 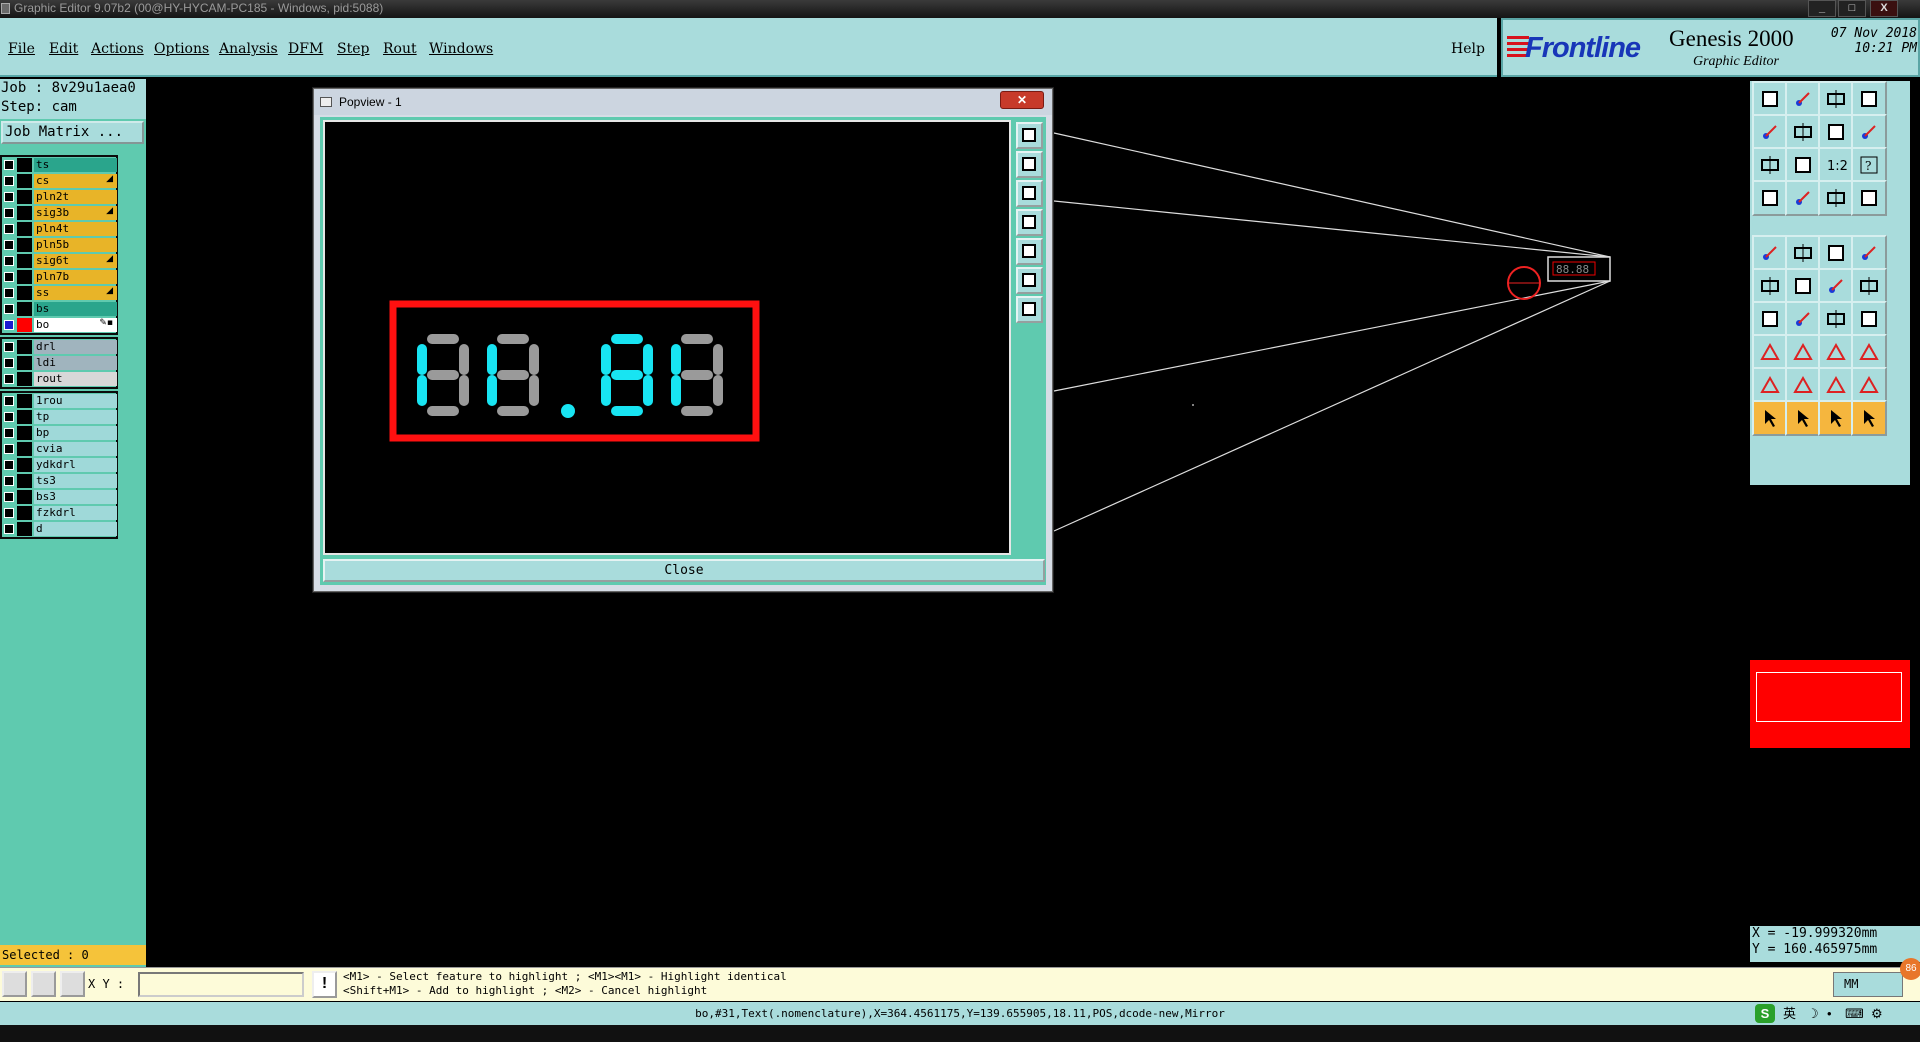 What do you see at coordinates (1770, 319) in the screenshot?
I see `angle-icon` at bounding box center [1770, 319].